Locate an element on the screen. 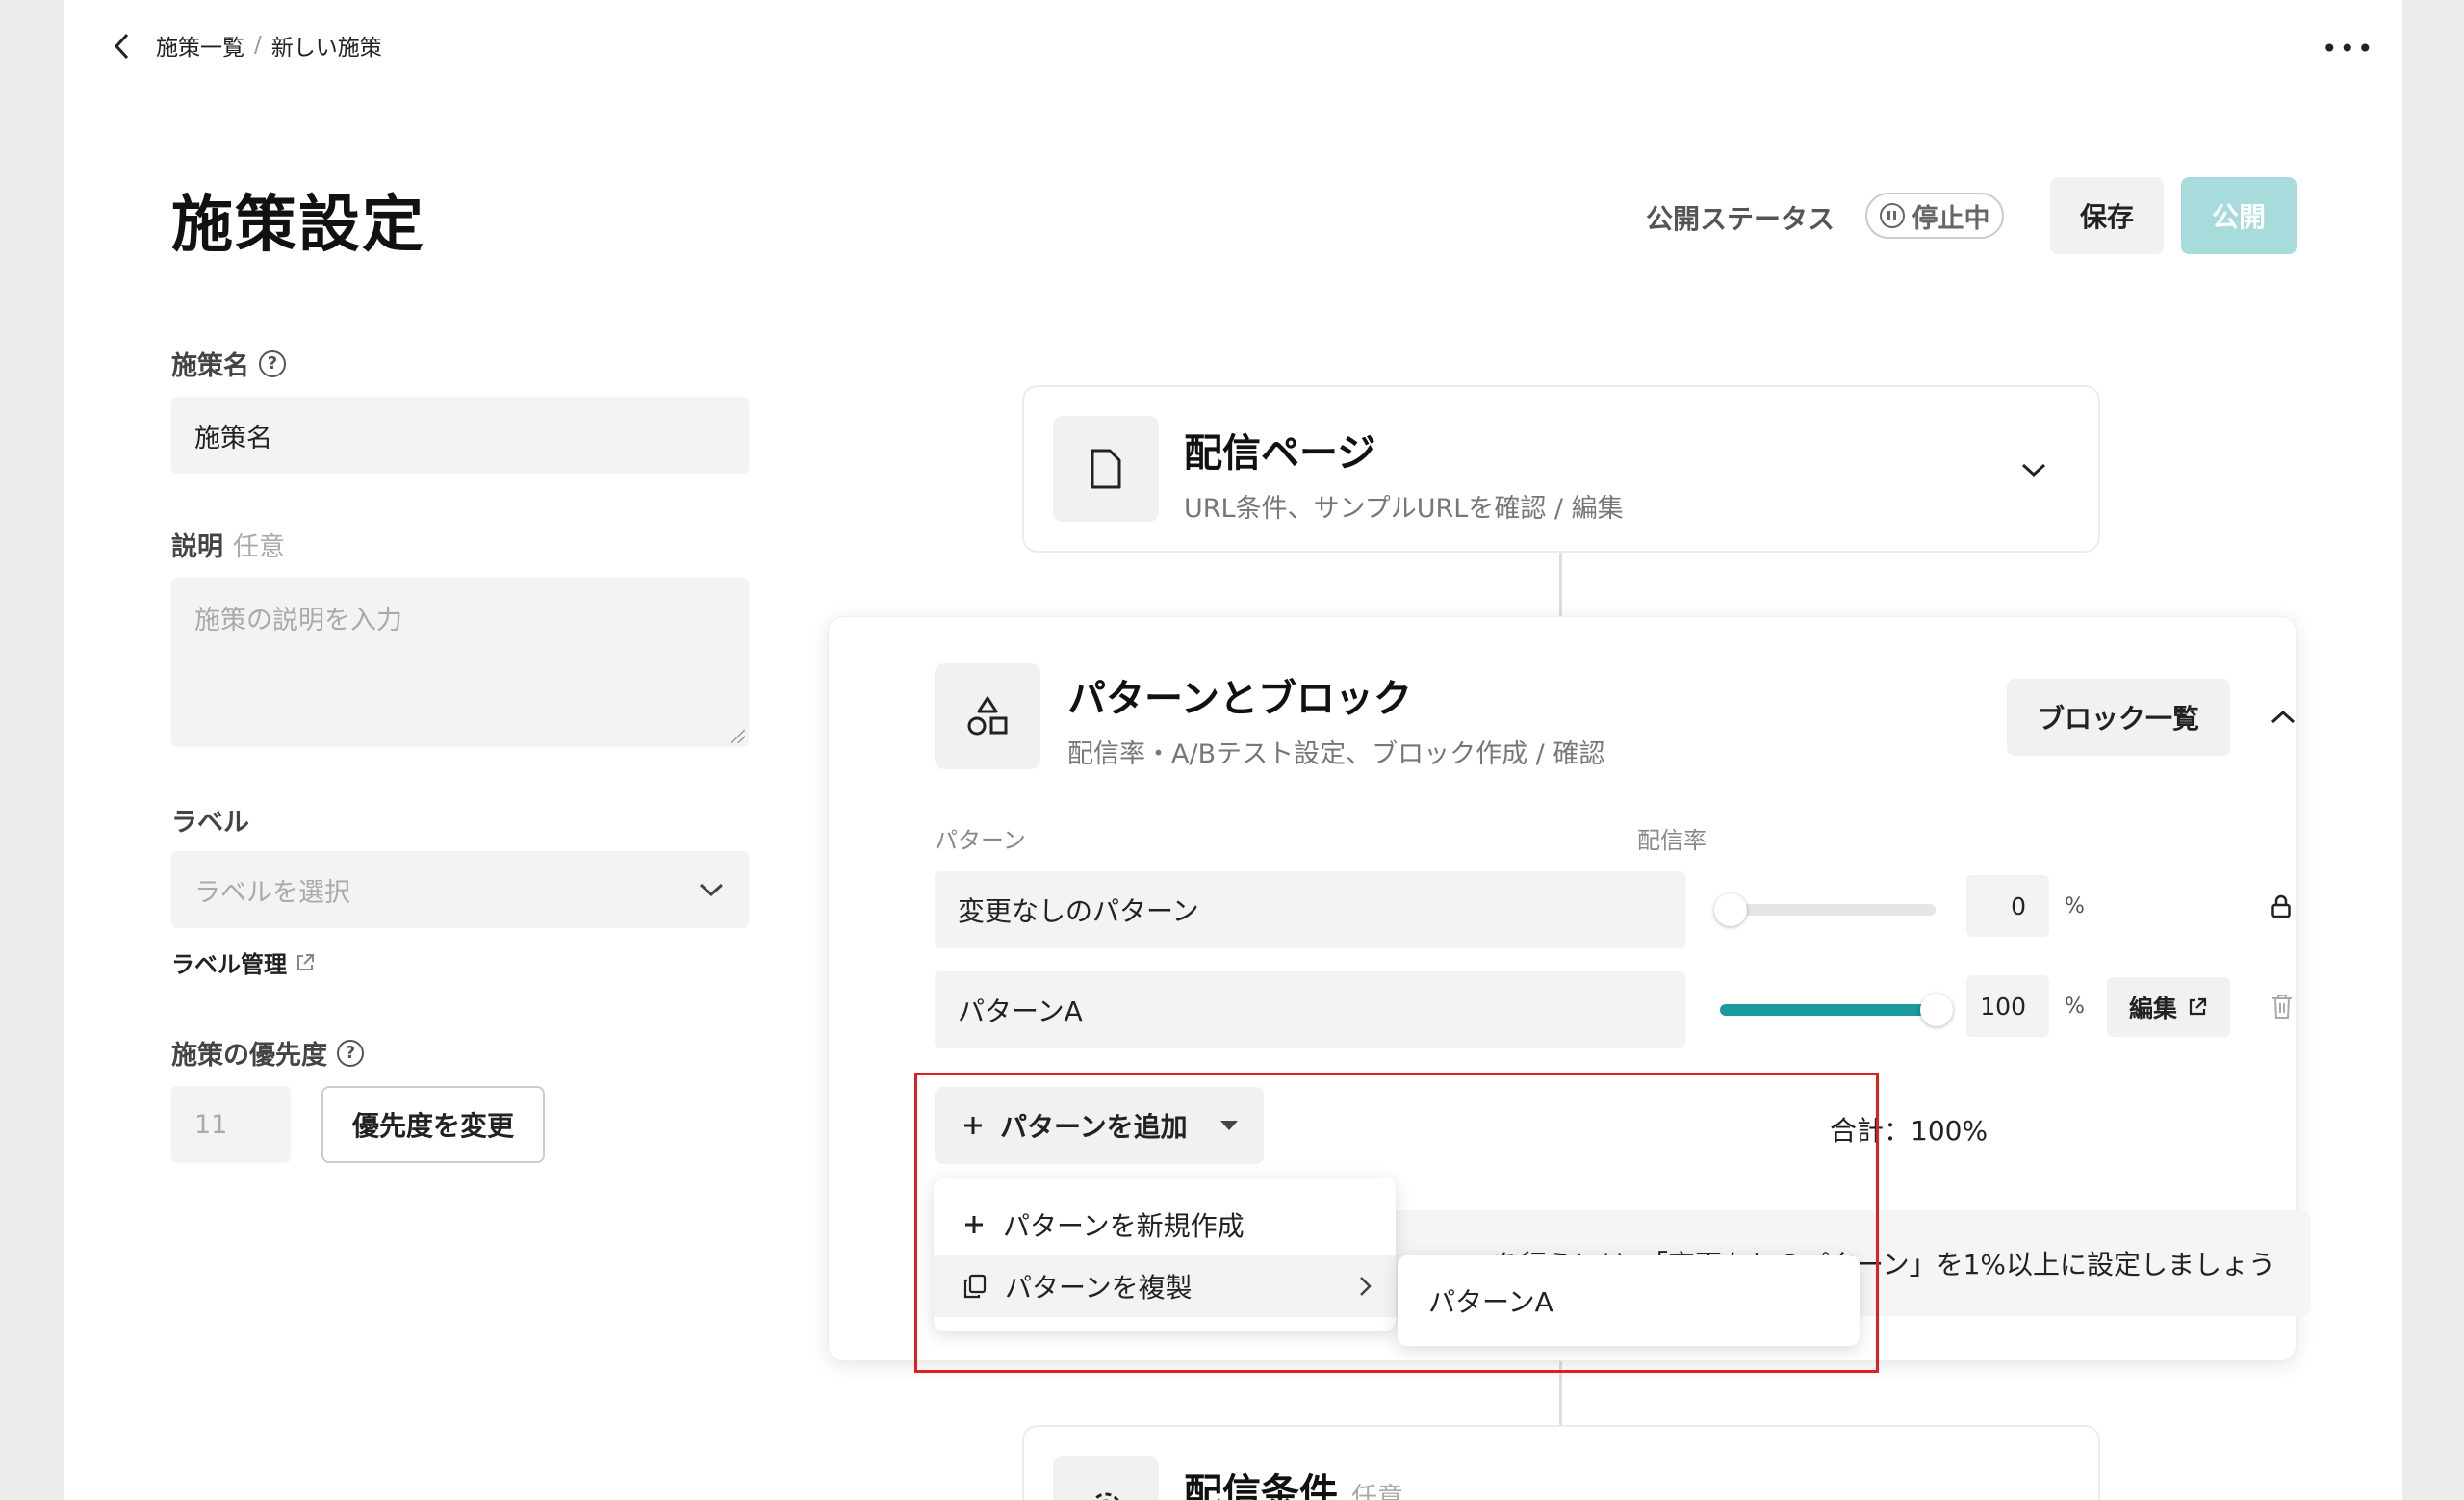 The width and height of the screenshot is (2464, 1500). slider-fill is located at coordinates (1828, 1010).